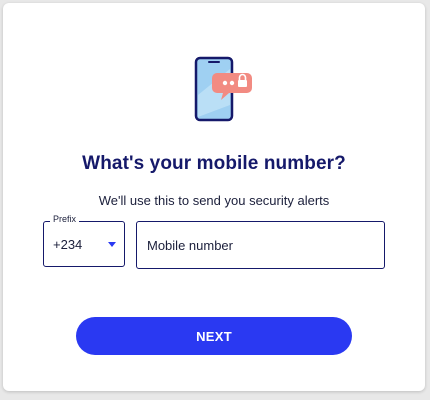  I want to click on country-prefix-select: Prefix +234, so click(84, 240).